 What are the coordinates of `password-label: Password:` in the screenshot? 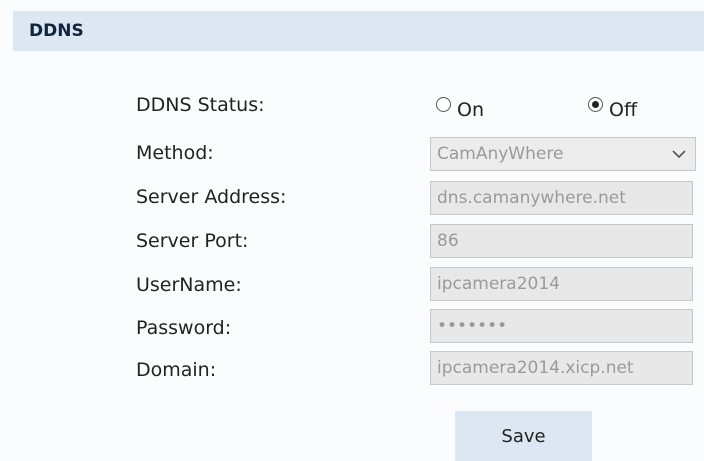 It's located at (184, 328).